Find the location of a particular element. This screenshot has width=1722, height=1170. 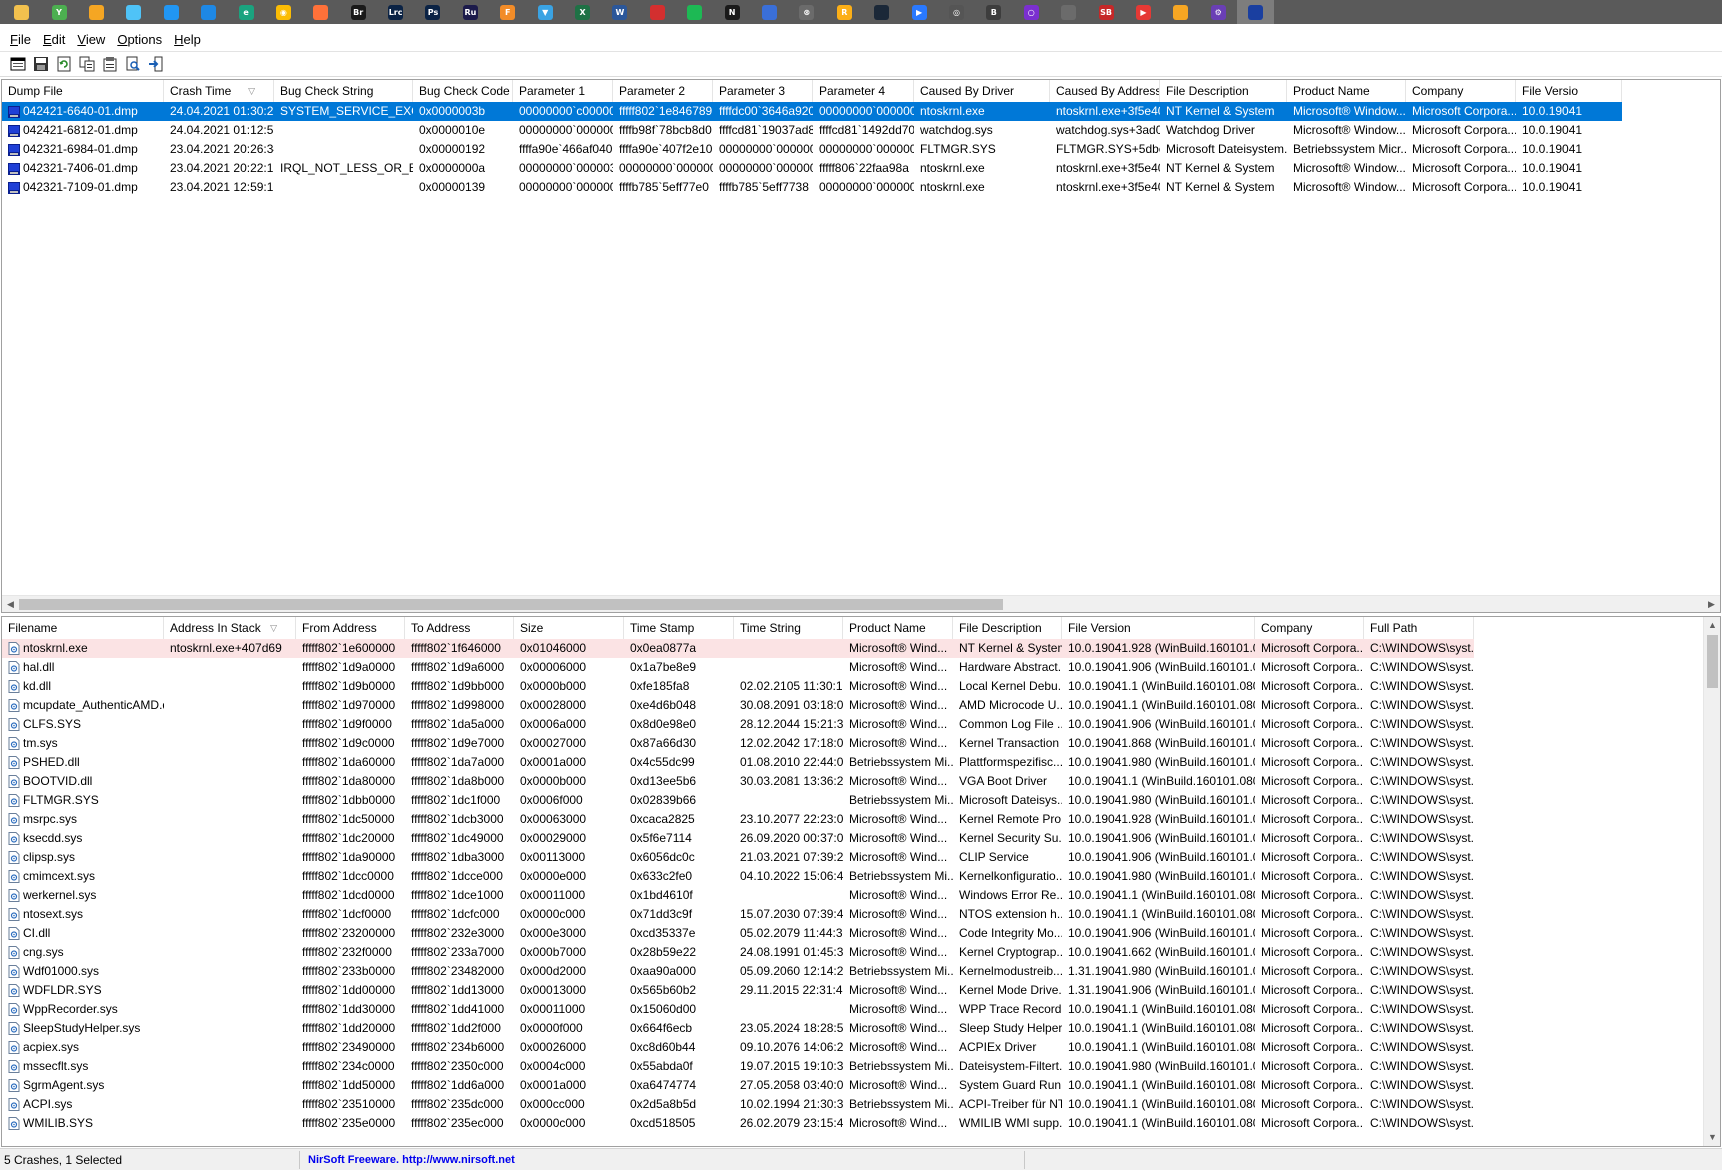

column-header: File Version is located at coordinates (1158, 628).